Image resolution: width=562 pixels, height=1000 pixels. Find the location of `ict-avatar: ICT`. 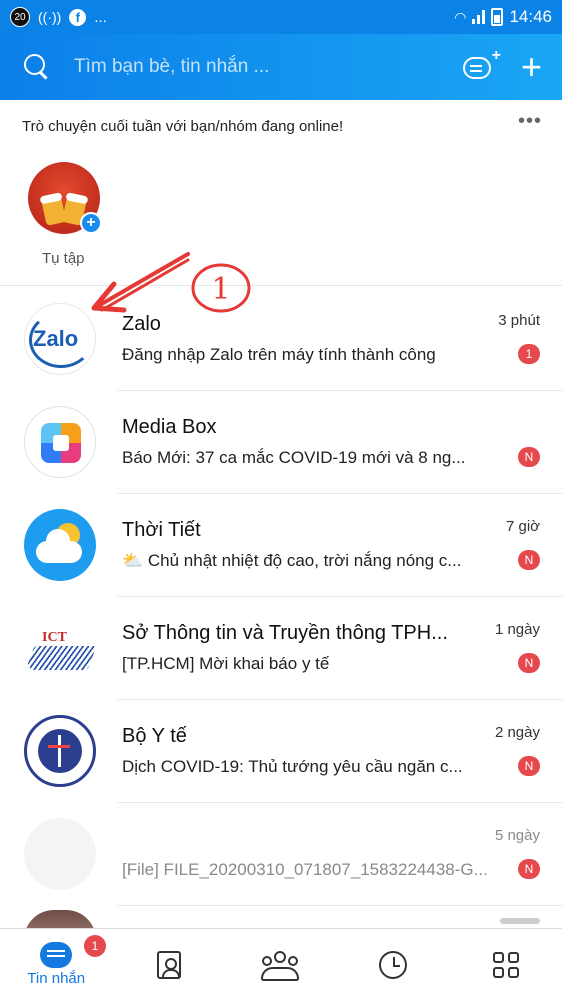

ict-avatar: ICT is located at coordinates (60, 648).